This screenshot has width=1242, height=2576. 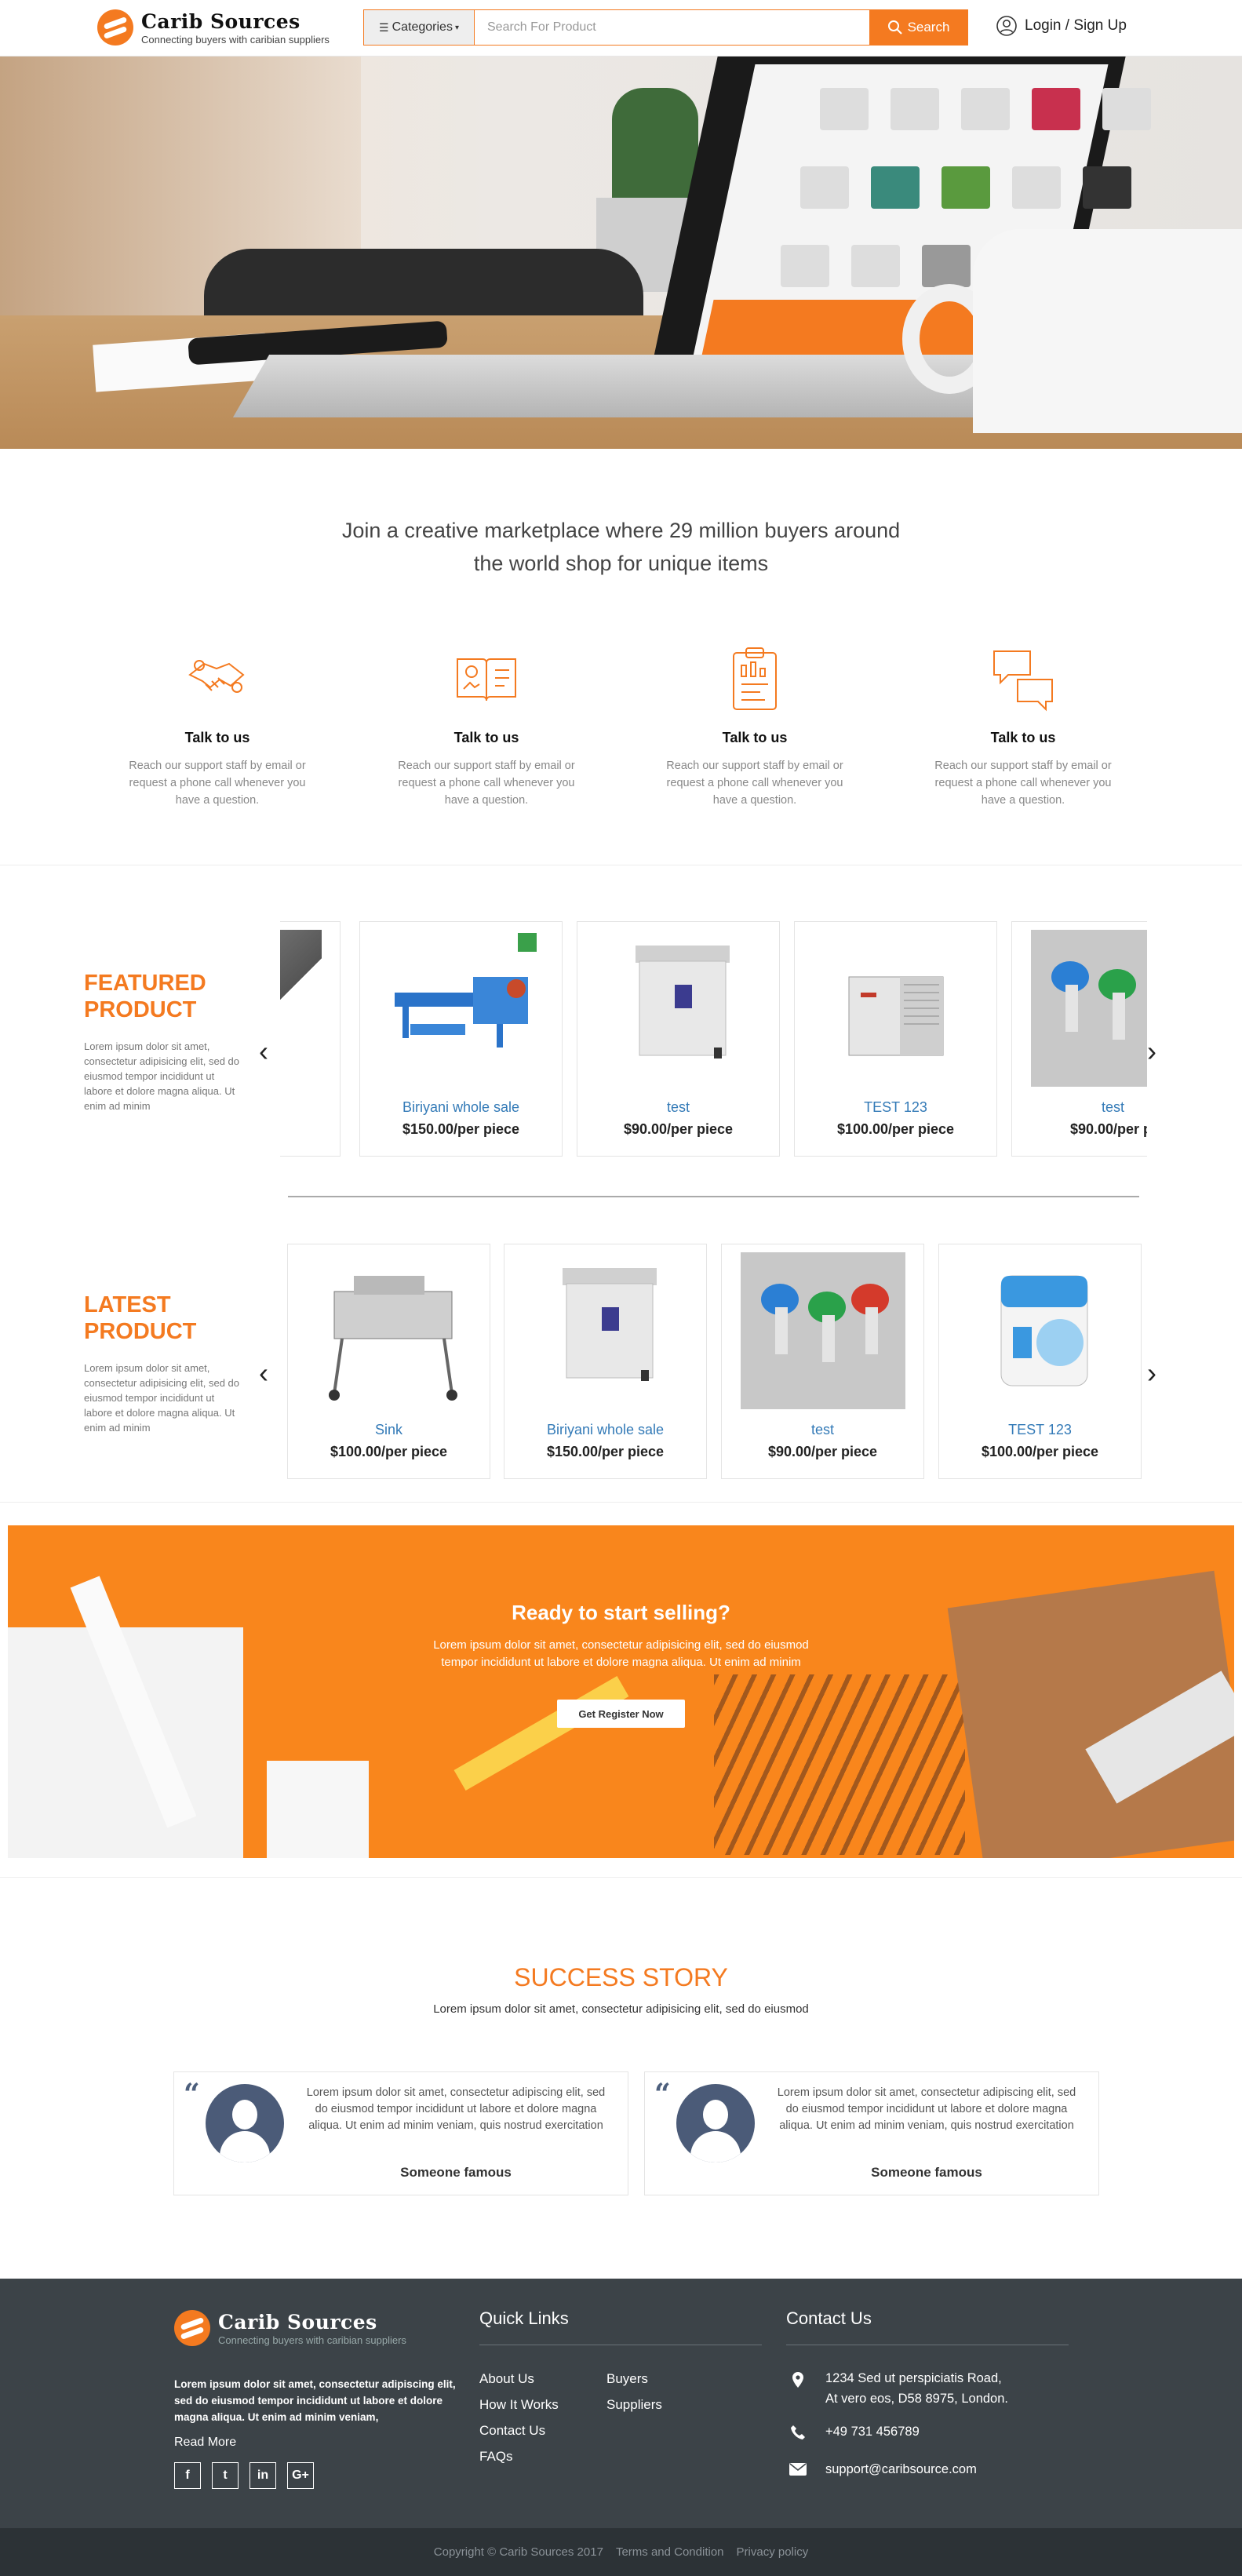 I want to click on footer-link-how: How It Works, so click(x=519, y=2405).